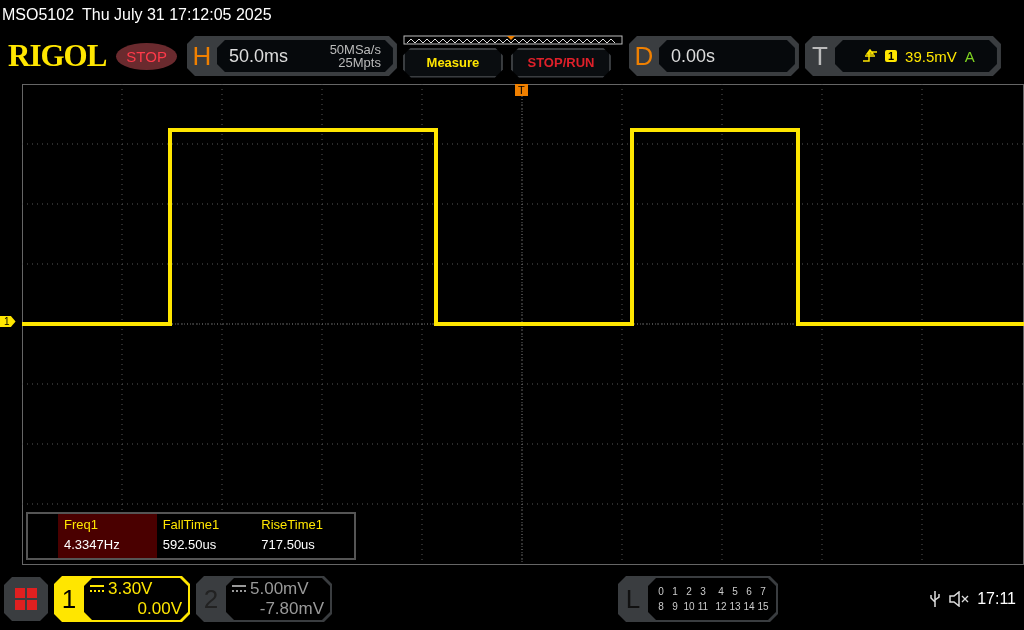  Describe the element at coordinates (959, 599) in the screenshot. I see `speaker-muted-icon` at that location.